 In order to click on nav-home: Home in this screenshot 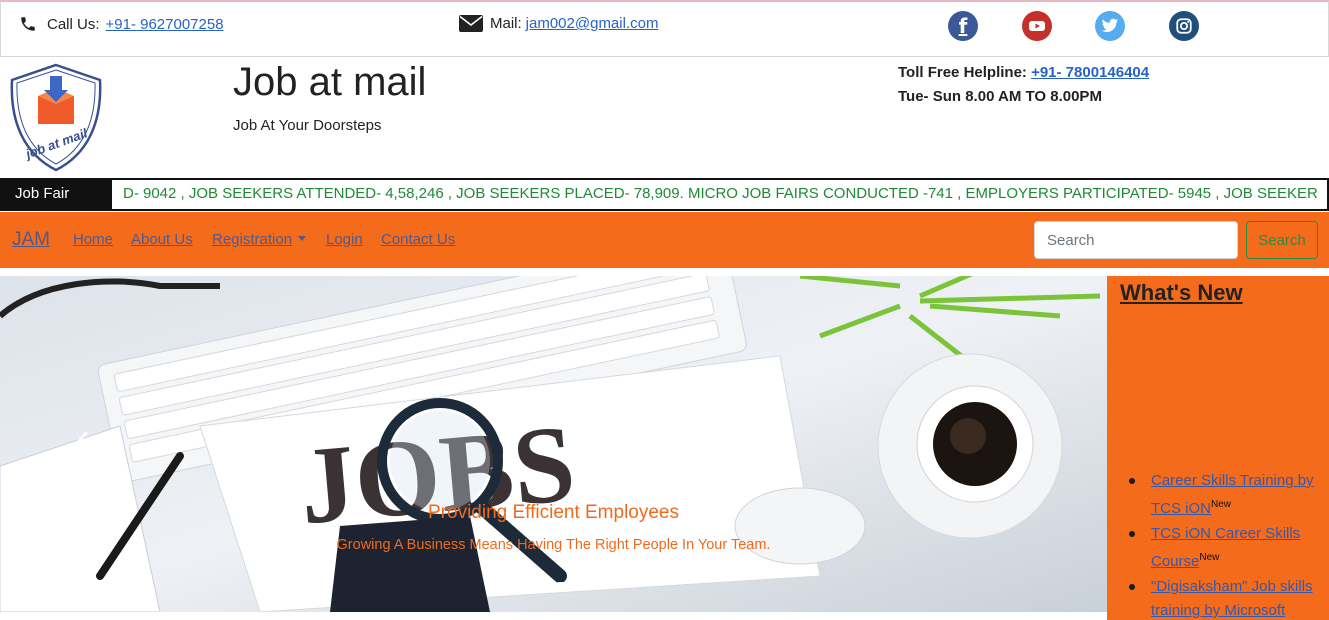, I will do `click(93, 239)`.